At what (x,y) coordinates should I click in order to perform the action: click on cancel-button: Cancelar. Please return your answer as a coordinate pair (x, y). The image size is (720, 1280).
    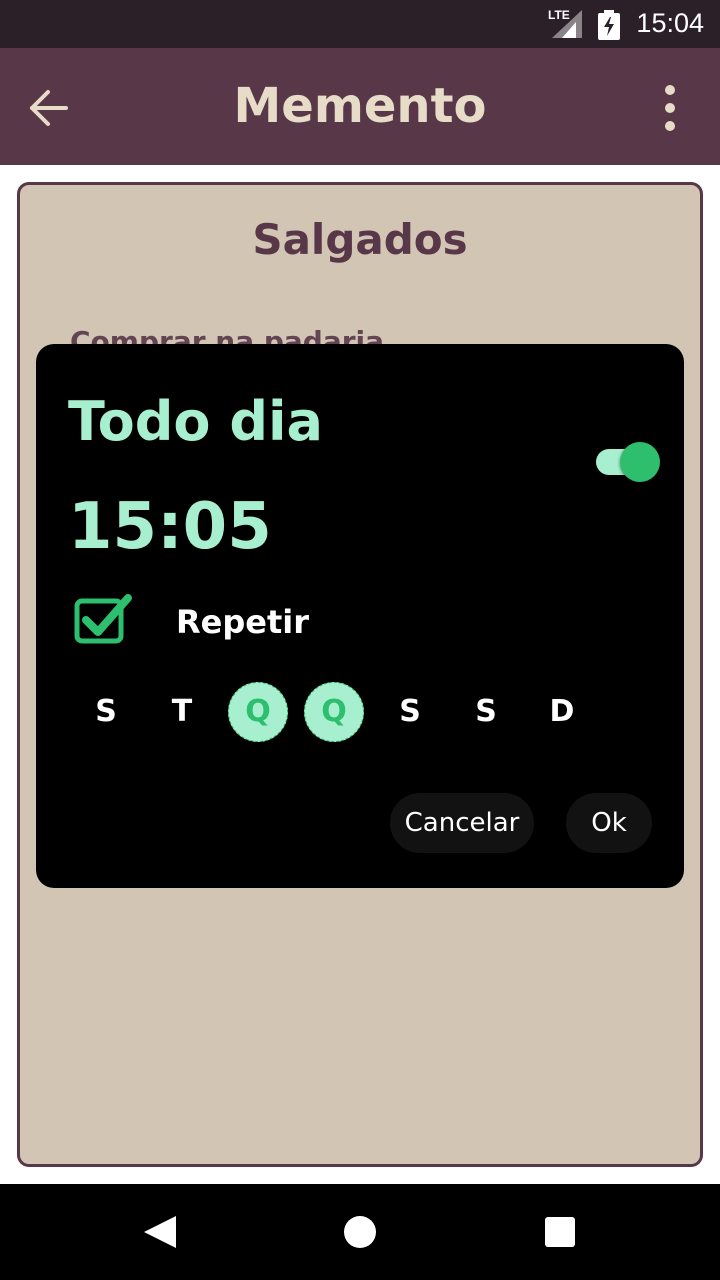
    Looking at the image, I should click on (462, 823).